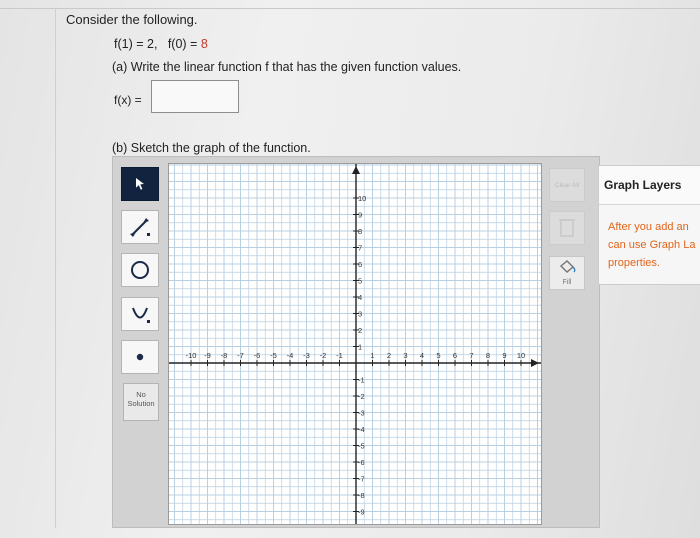 This screenshot has width=700, height=538. What do you see at coordinates (360, 314) in the screenshot?
I see `y-tick-label: 3` at bounding box center [360, 314].